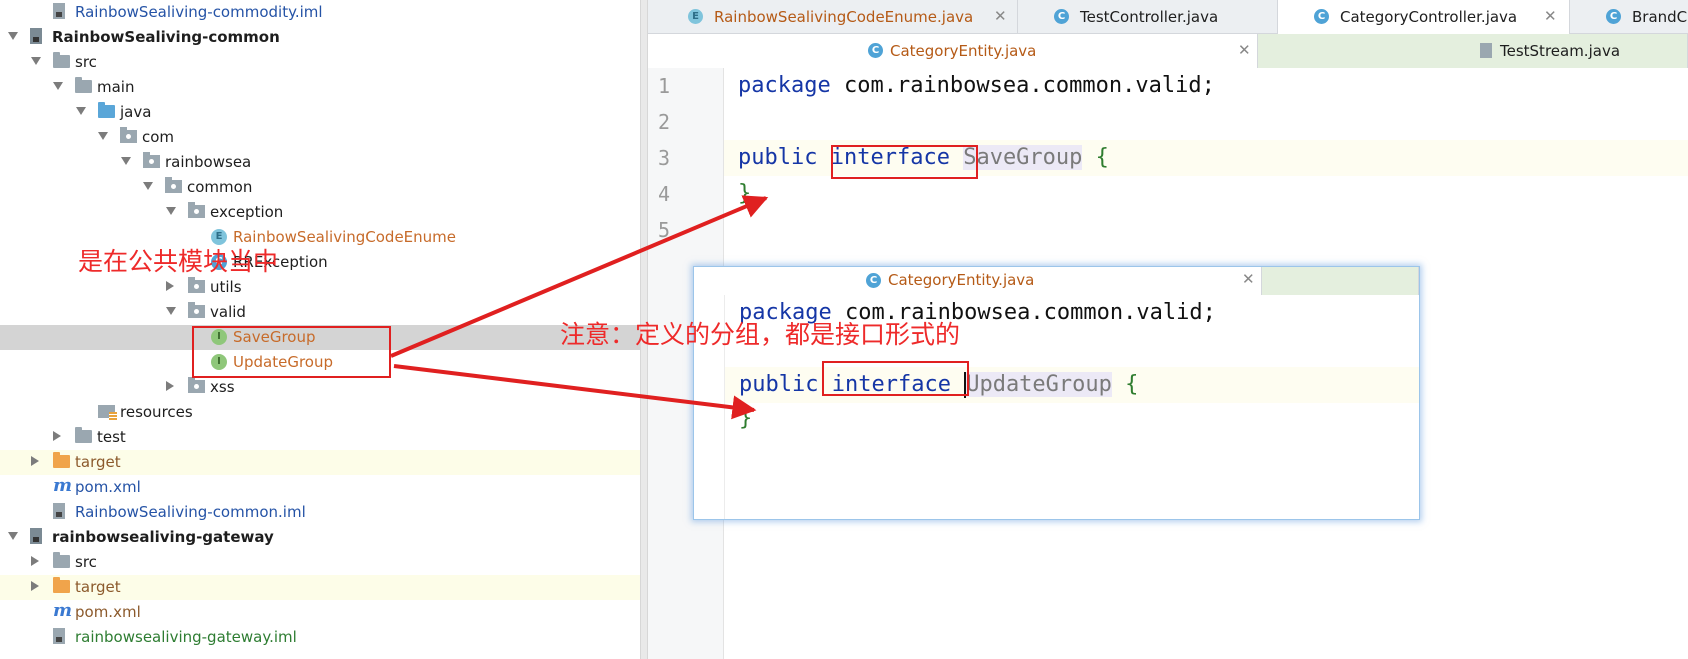  Describe the element at coordinates (953, 51) in the screenshot. I see `tab-categoryentity: C CategoryEntity.java ✕` at that location.